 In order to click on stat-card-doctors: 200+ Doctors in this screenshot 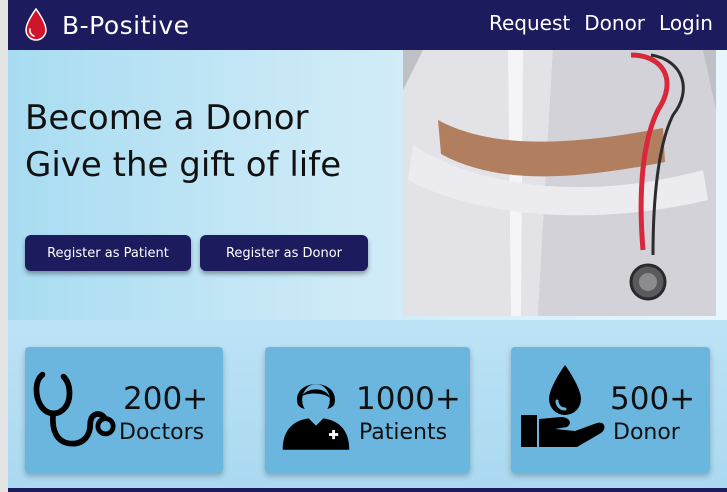, I will do `click(124, 410)`.